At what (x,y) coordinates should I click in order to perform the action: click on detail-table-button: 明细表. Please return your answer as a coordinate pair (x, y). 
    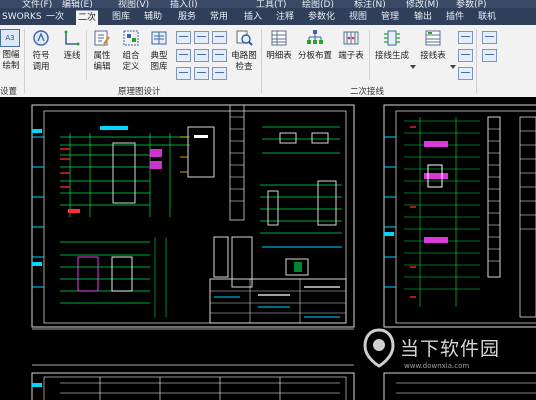
    Looking at the image, I should click on (279, 45).